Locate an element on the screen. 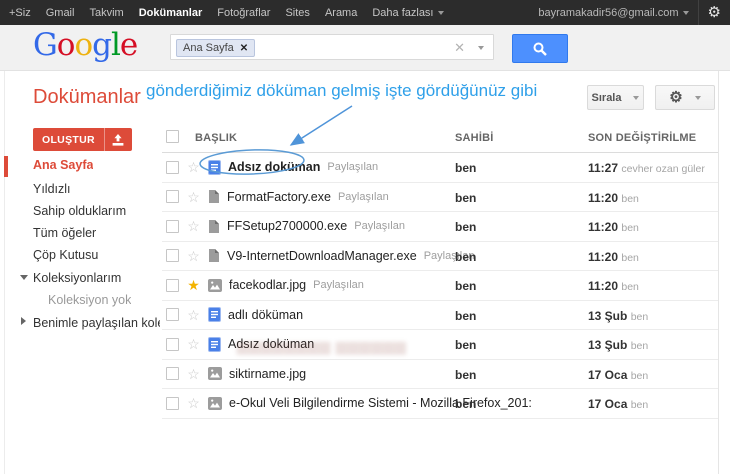 The height and width of the screenshot is (474, 730). sidebar-item-owned: Sahip olduklarım is located at coordinates (79, 211).